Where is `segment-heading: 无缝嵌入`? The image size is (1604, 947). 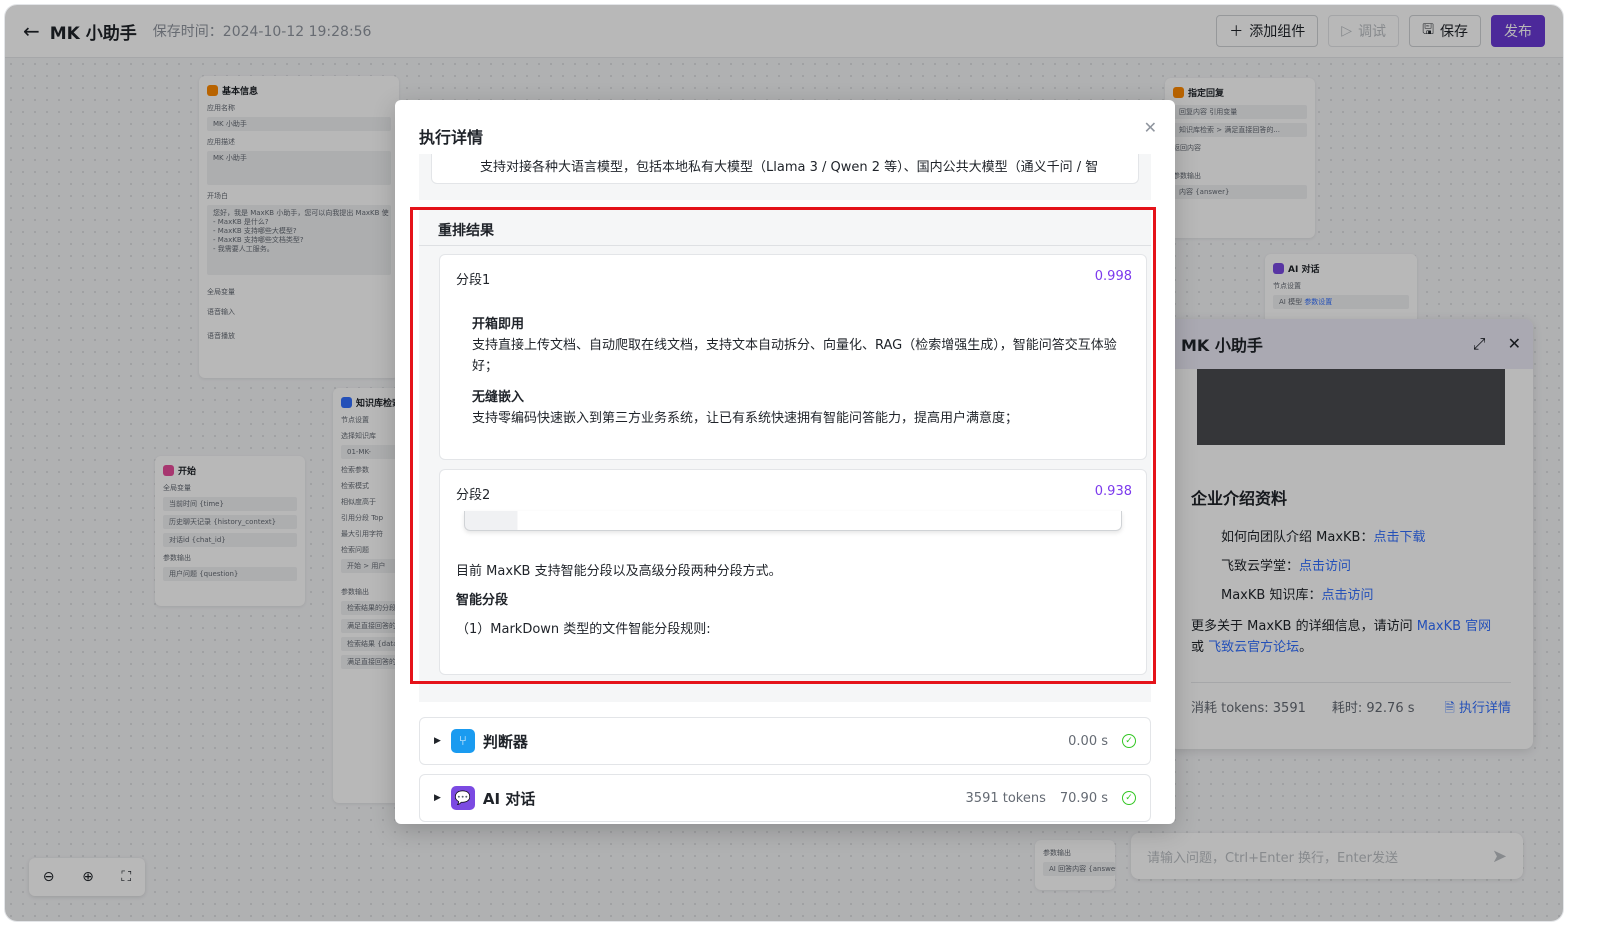 segment-heading: 无缝嵌入 is located at coordinates (498, 397).